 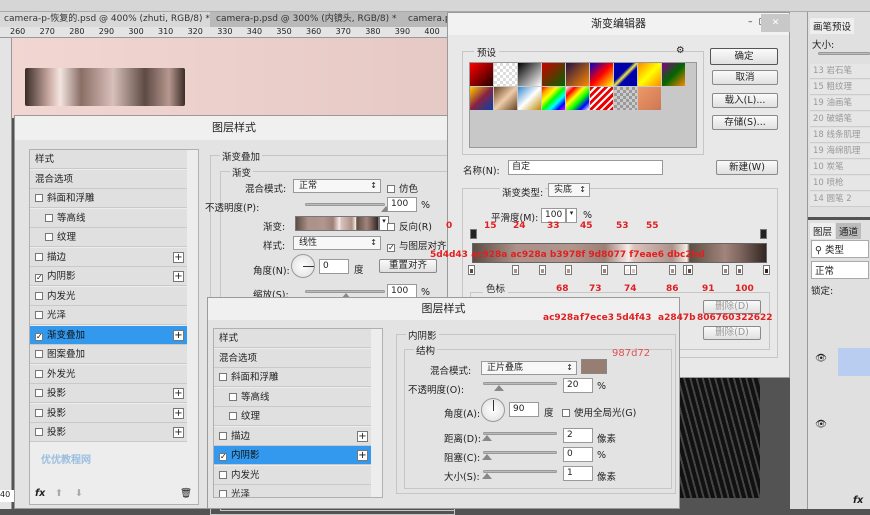 What do you see at coordinates (524, 409) in the screenshot?
I see `angle-input: 90` at bounding box center [524, 409].